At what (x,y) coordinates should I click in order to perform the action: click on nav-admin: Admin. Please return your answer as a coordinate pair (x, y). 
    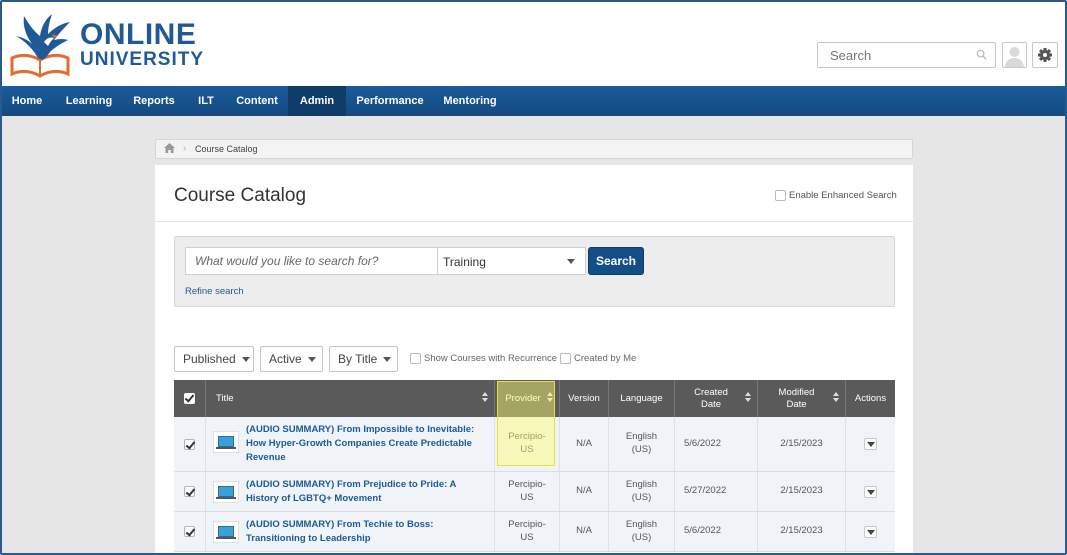
    Looking at the image, I should click on (317, 101).